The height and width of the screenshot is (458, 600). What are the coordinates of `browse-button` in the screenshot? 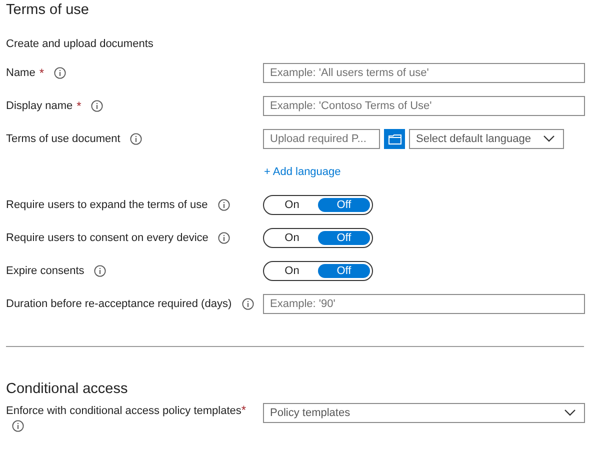 It's located at (394, 138).